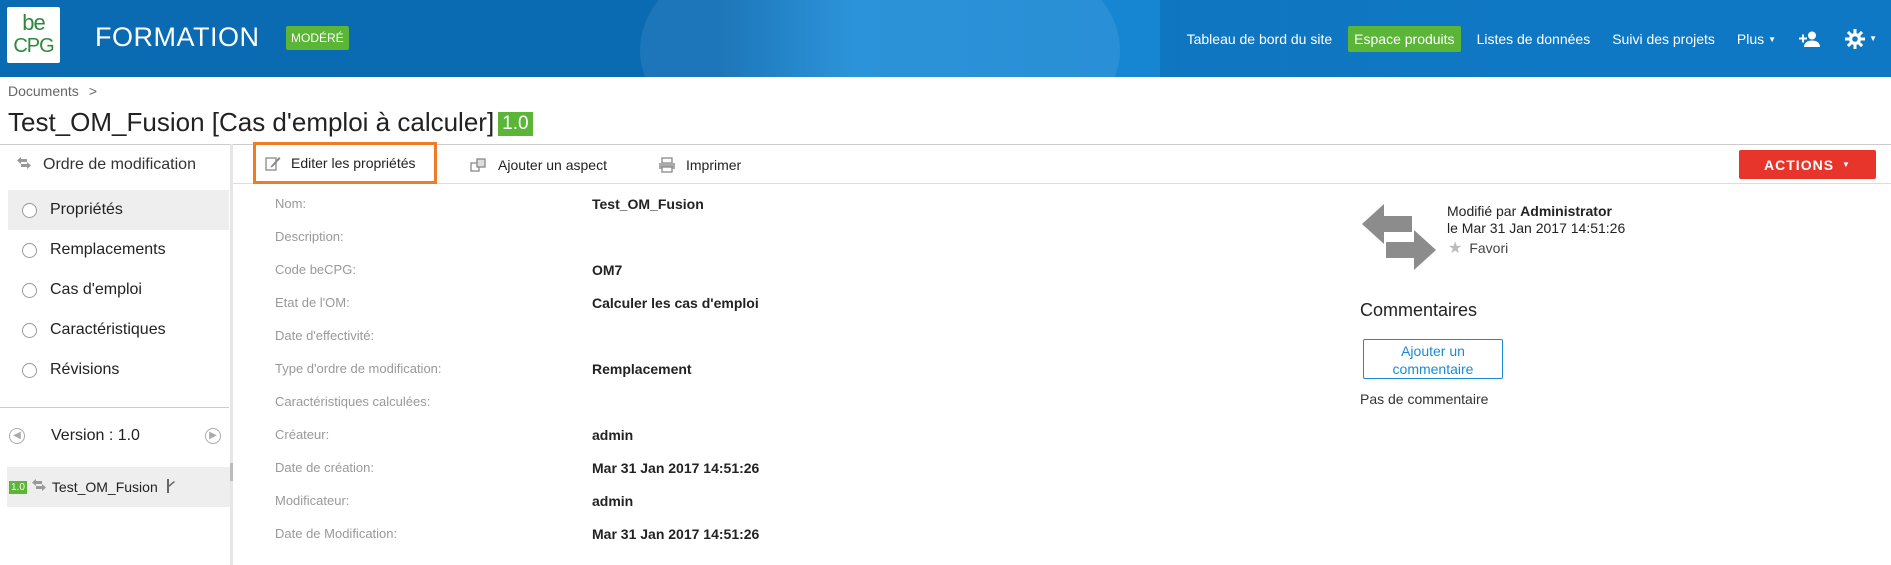  What do you see at coordinates (1799, 164) in the screenshot?
I see `actions-label: ACTIONS` at bounding box center [1799, 164].